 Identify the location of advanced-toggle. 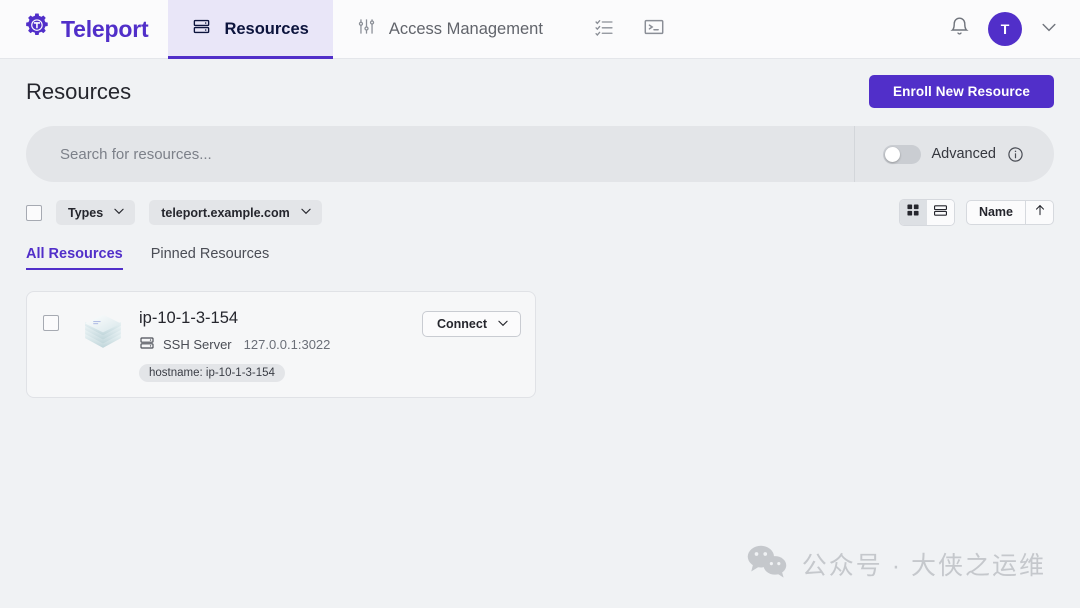
(901, 154).